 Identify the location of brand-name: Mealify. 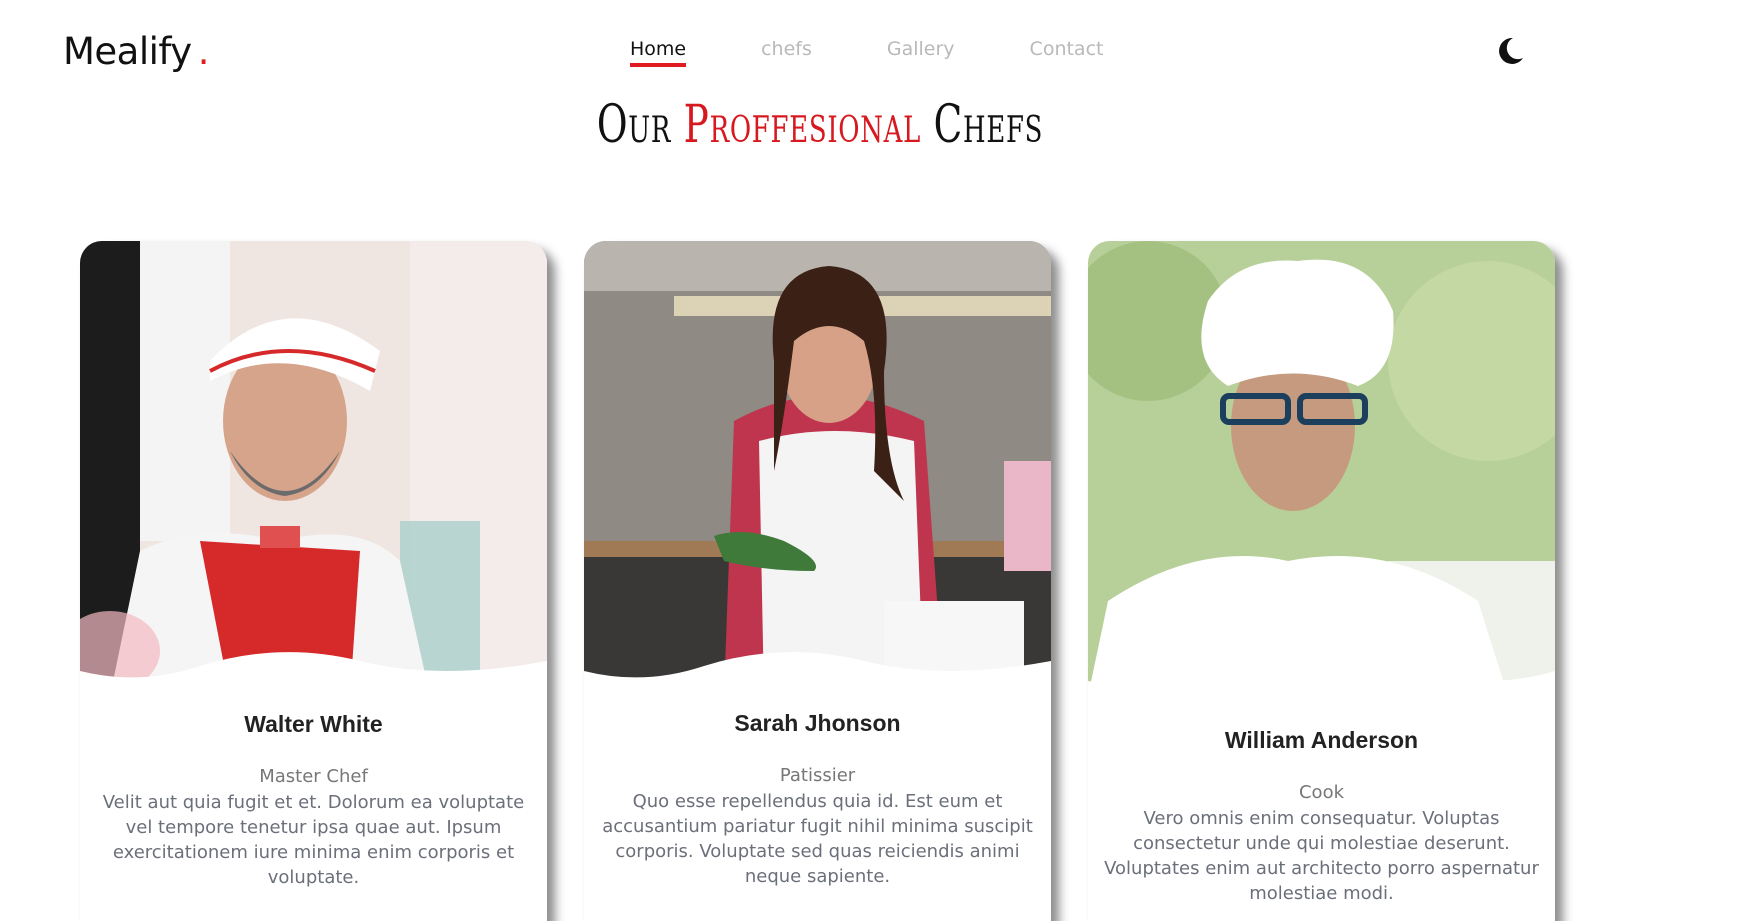
(127, 51).